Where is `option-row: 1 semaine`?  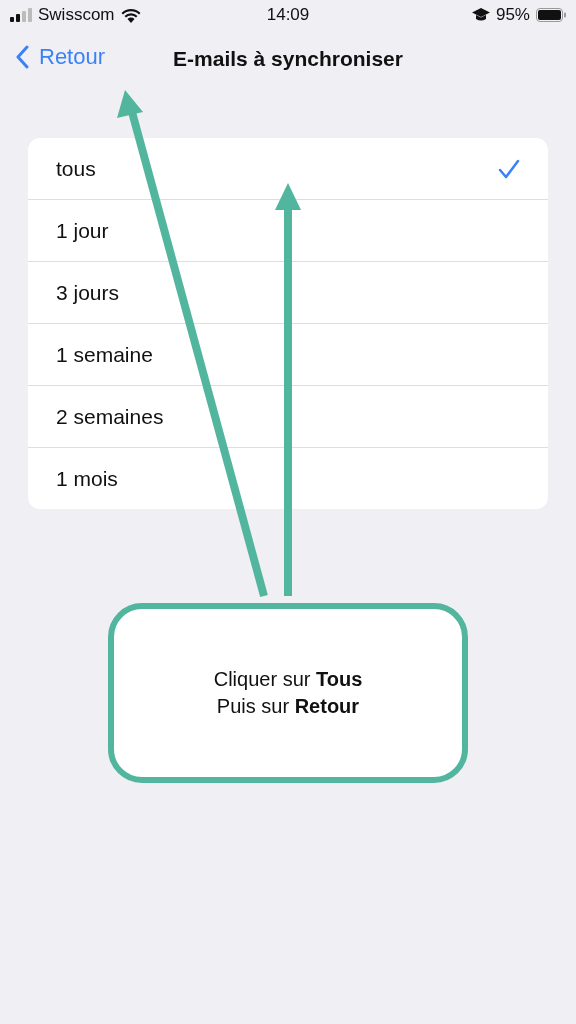
option-row: 1 semaine is located at coordinates (288, 354).